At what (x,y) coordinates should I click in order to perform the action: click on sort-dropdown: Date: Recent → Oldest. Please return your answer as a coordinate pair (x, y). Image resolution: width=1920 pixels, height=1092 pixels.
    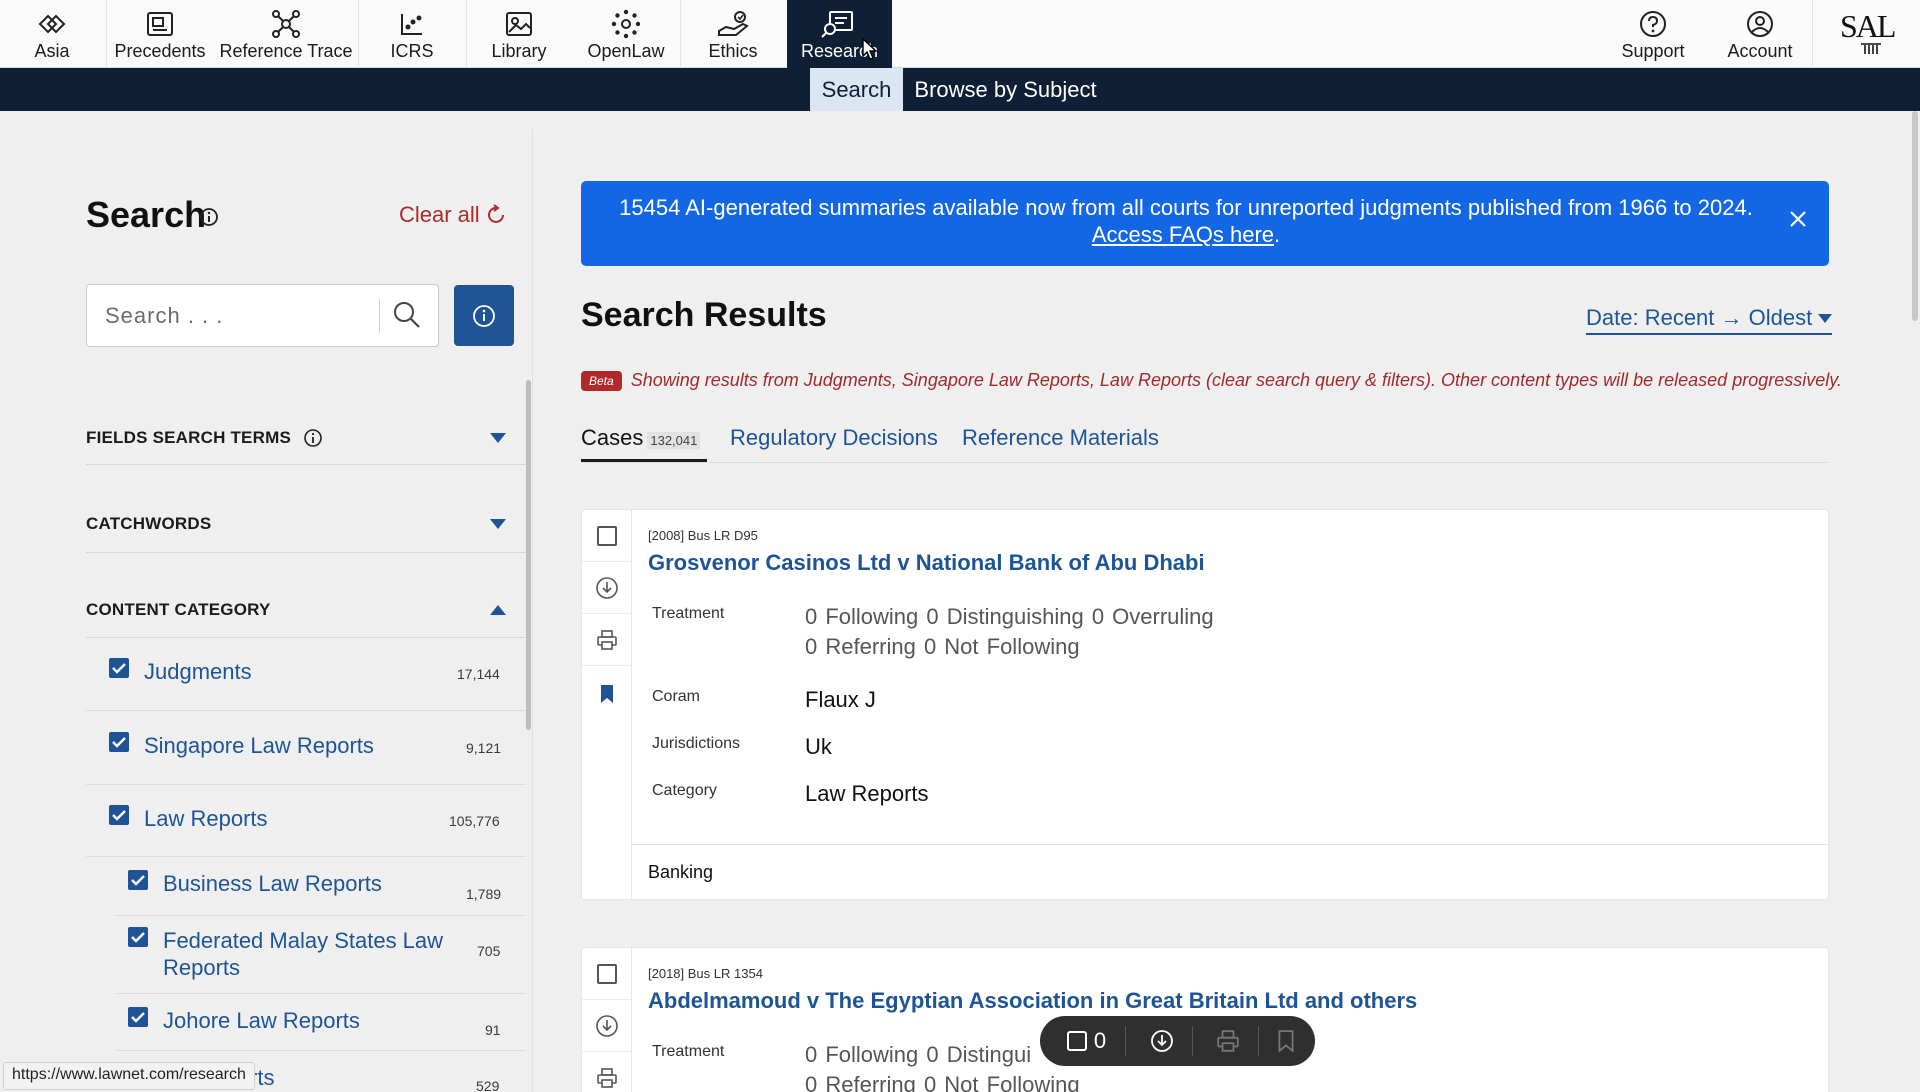
    Looking at the image, I should click on (1709, 320).